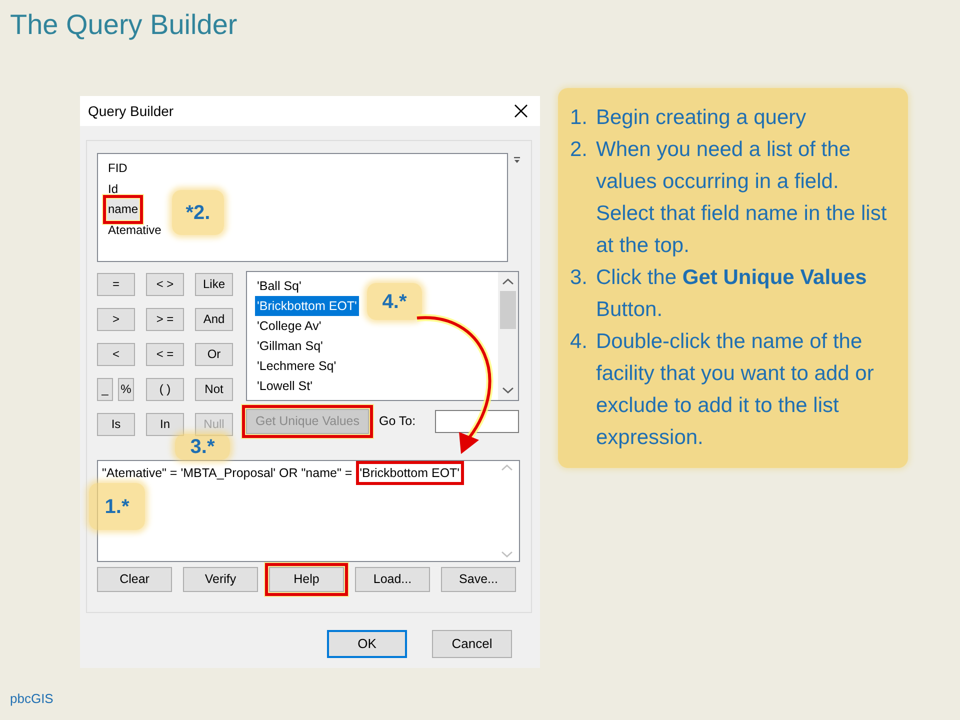 The height and width of the screenshot is (720, 960). I want to click on dropdown-icon, so click(517, 160).